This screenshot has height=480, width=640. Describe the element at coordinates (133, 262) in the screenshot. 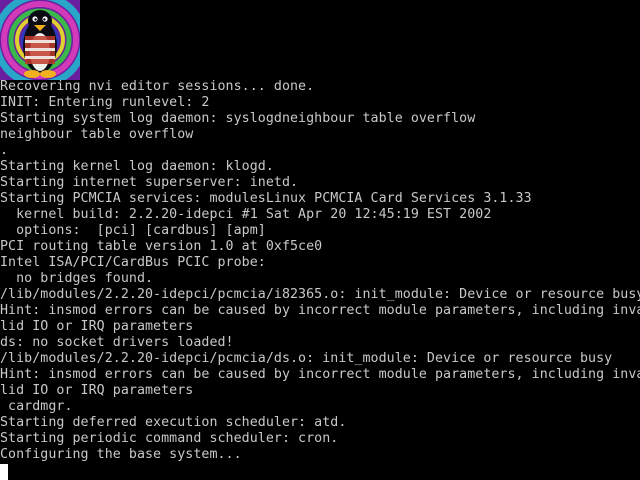

I see `boot-log-line: Intel ISA/PCI/CardBus PCIC probe:` at that location.